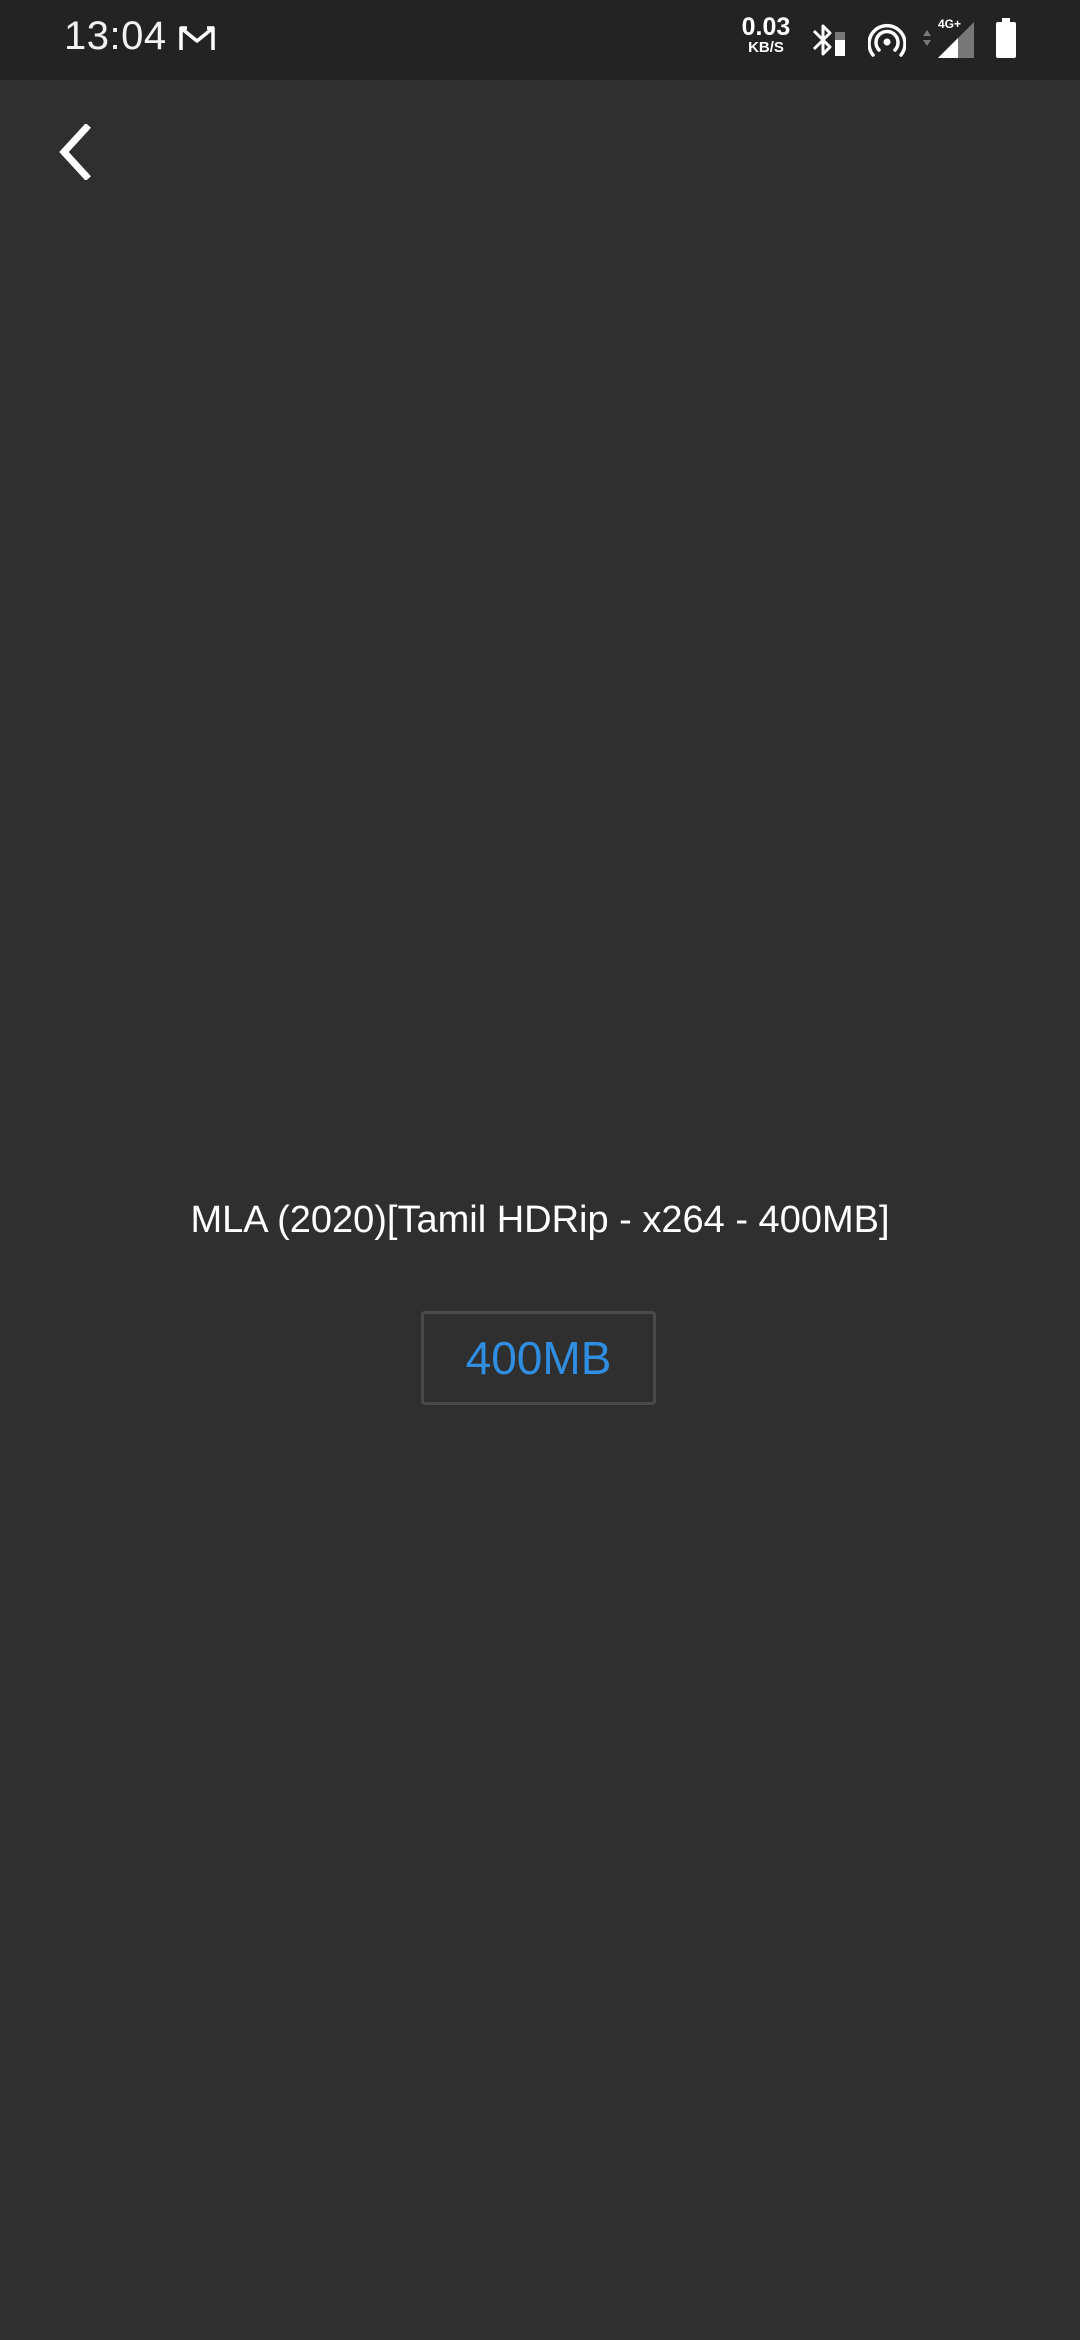 The width and height of the screenshot is (1080, 2340). I want to click on battery-icon, so click(1006, 38).